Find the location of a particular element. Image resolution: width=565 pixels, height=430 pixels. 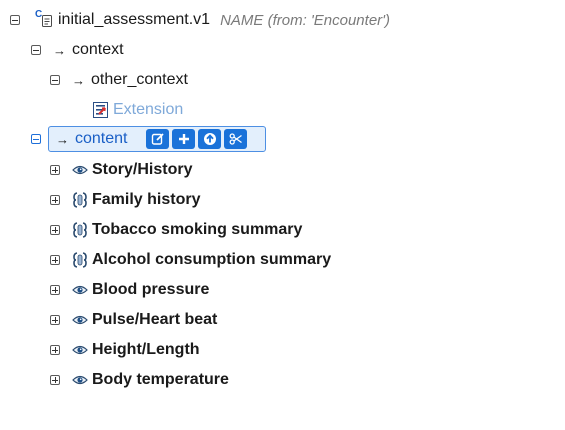

node-label: Pulse/Heart beat is located at coordinates (154, 320).